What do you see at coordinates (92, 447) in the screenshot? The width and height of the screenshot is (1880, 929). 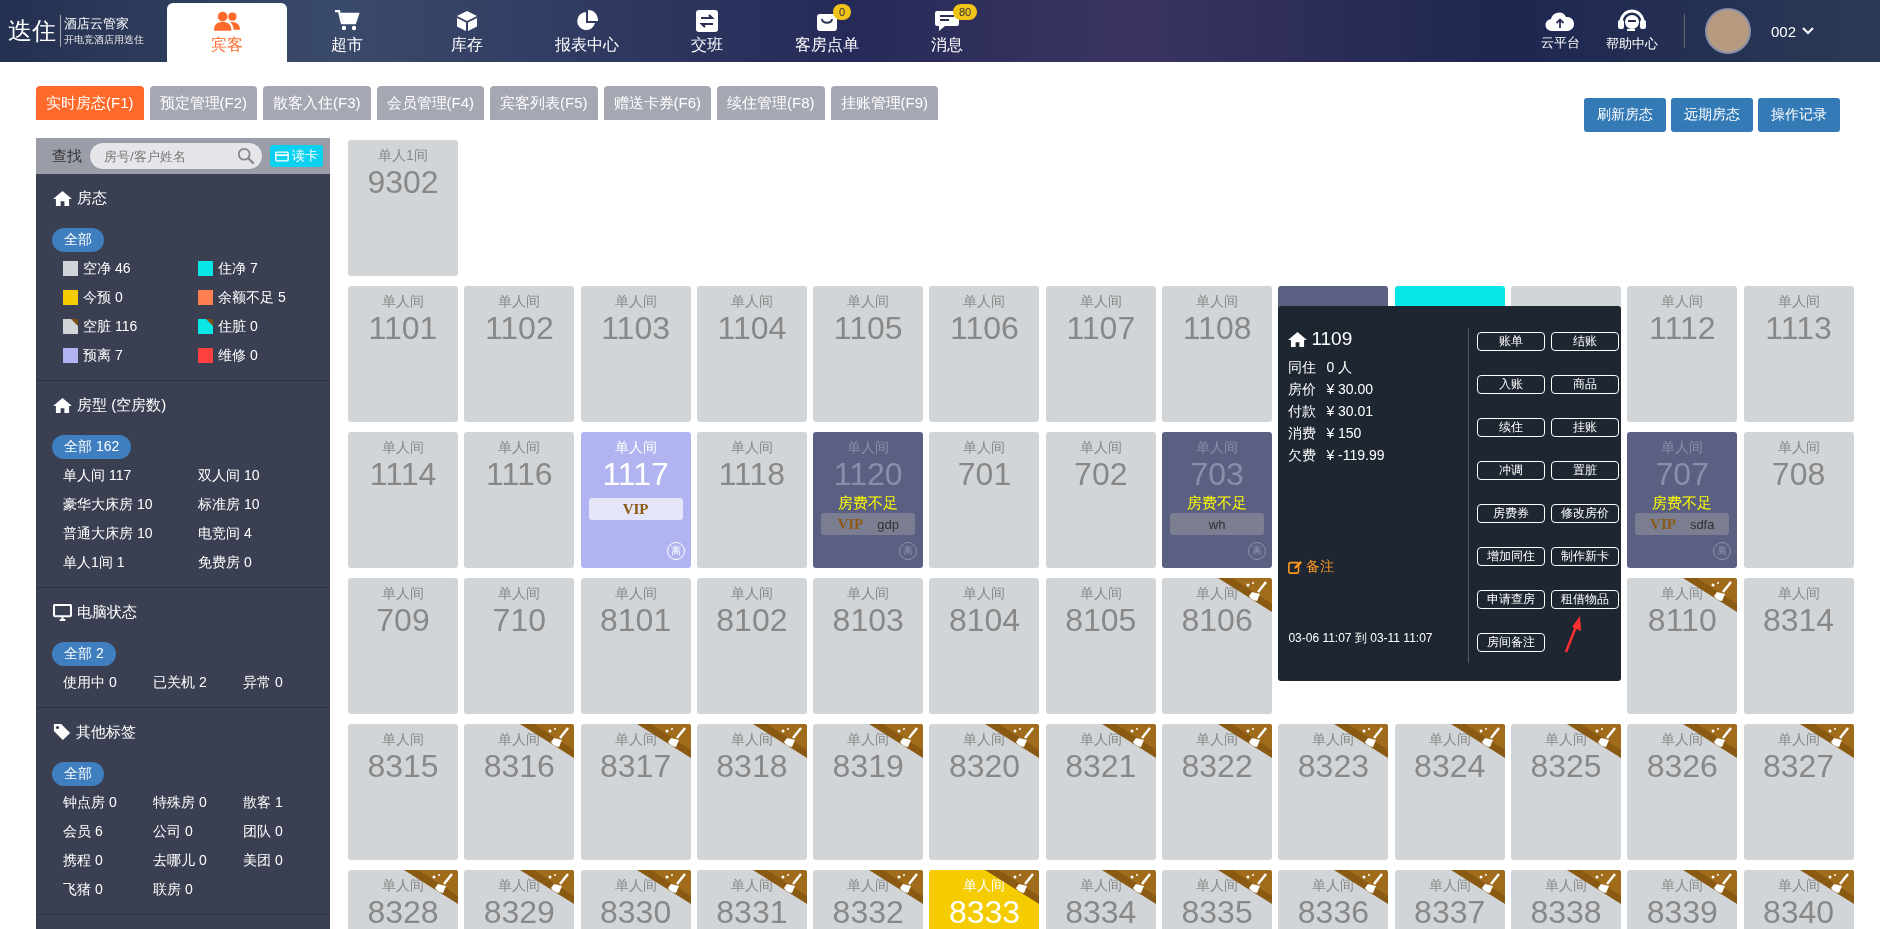 I see `filter-item: 全部 162` at bounding box center [92, 447].